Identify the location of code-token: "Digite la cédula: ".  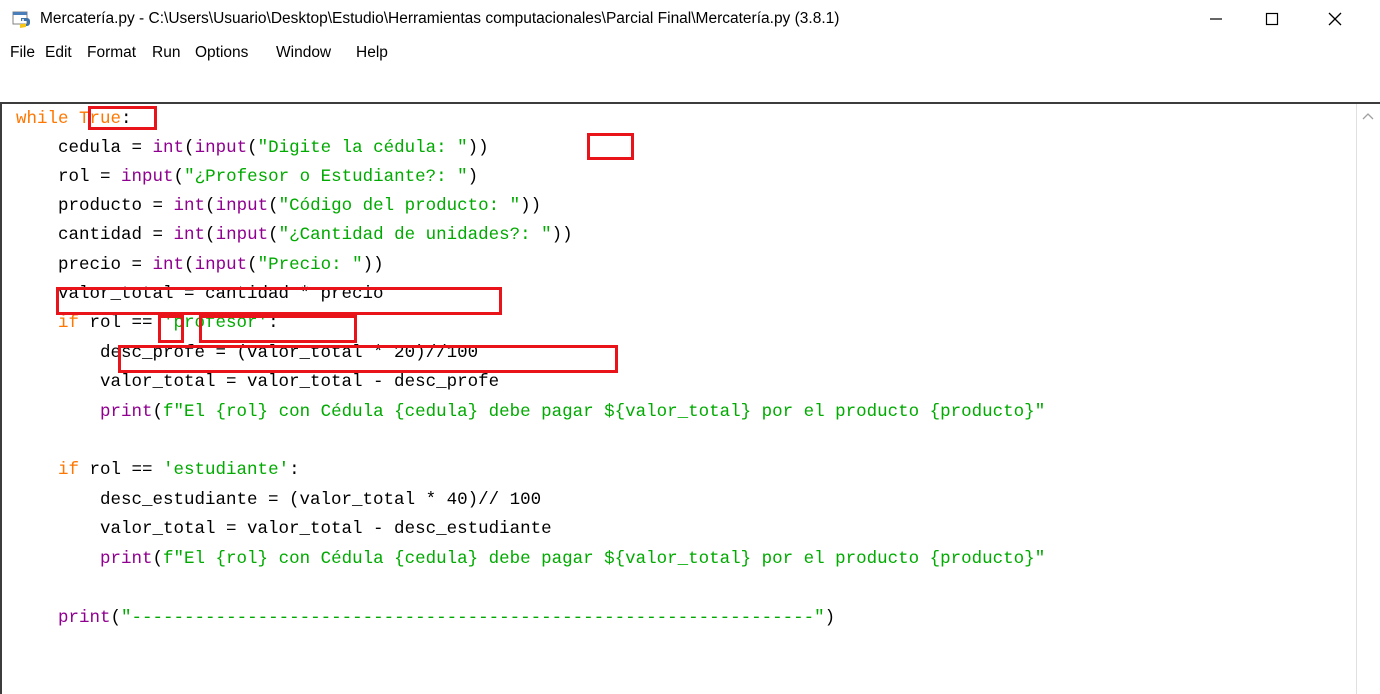
(362, 148).